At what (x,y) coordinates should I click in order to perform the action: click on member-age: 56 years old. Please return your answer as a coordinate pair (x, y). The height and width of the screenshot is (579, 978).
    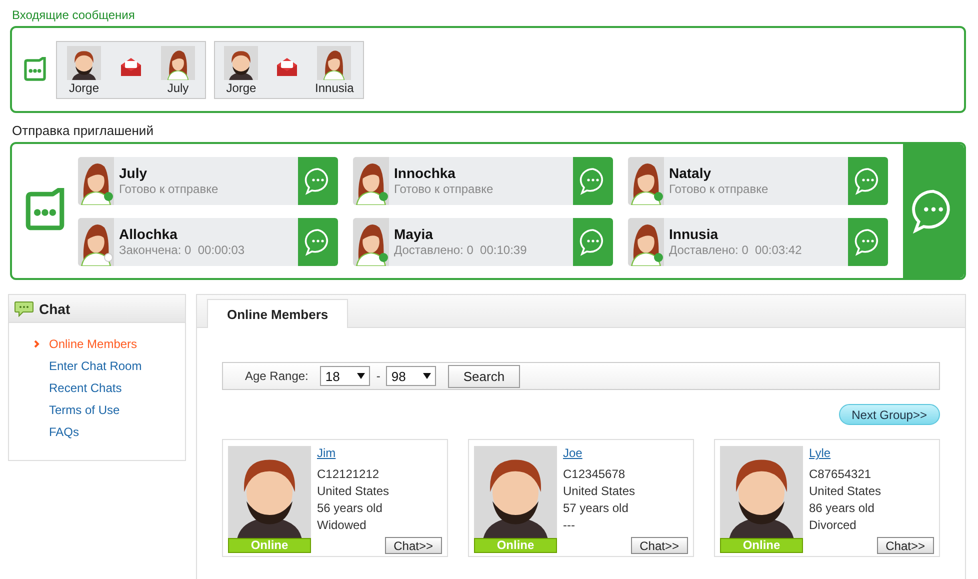
    Looking at the image, I should click on (350, 508).